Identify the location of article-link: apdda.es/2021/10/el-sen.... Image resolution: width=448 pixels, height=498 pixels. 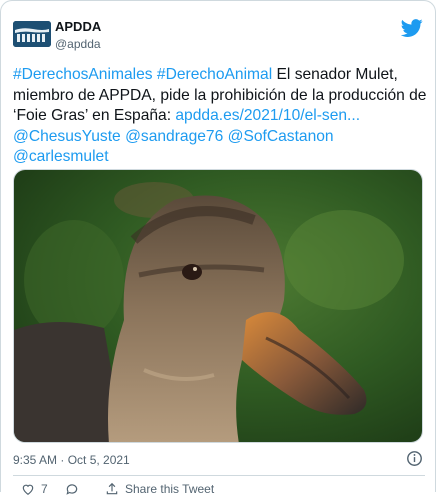
(267, 115).